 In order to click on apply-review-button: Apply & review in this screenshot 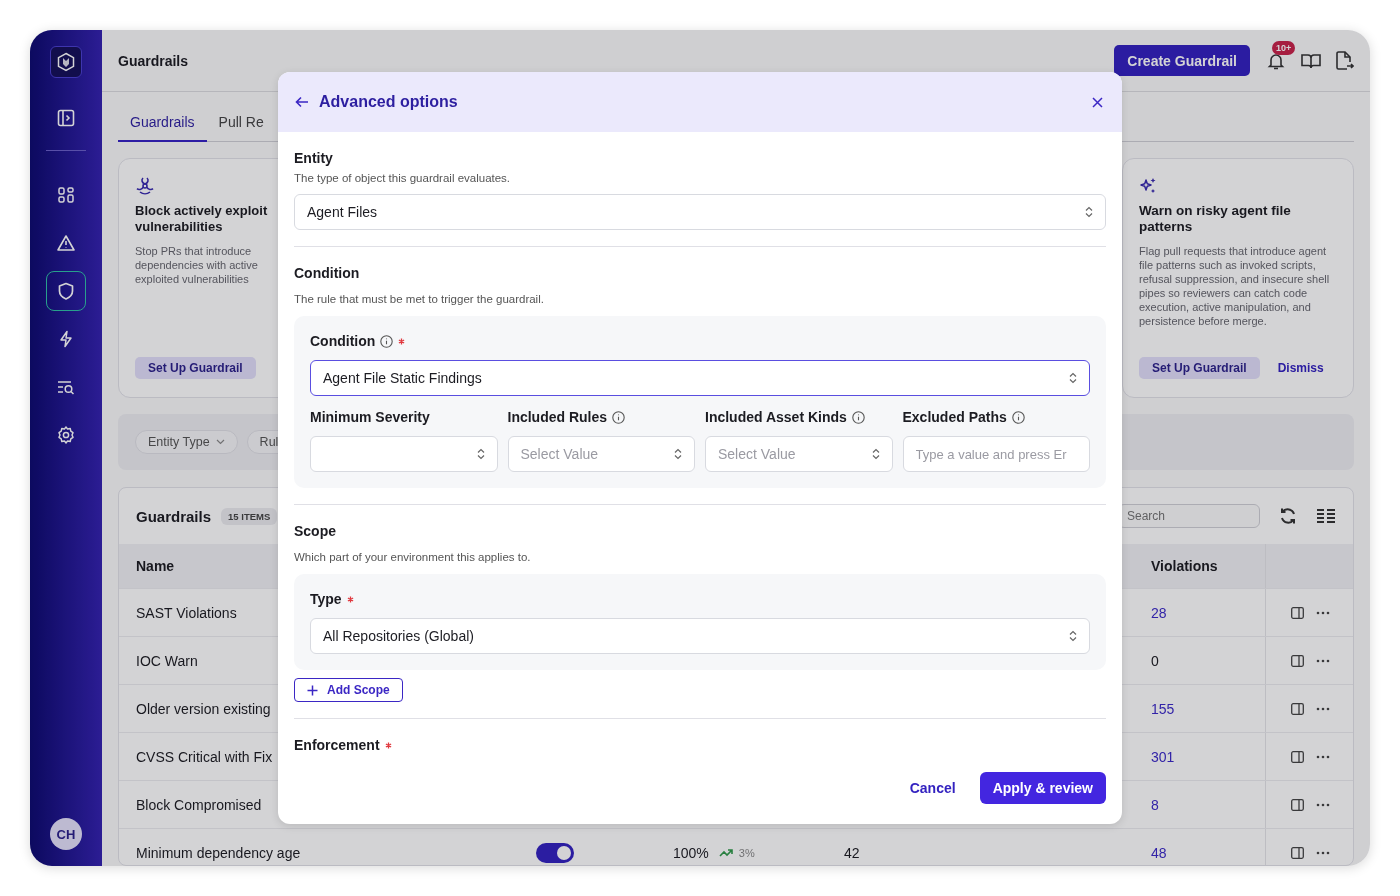, I will do `click(1042, 788)`.